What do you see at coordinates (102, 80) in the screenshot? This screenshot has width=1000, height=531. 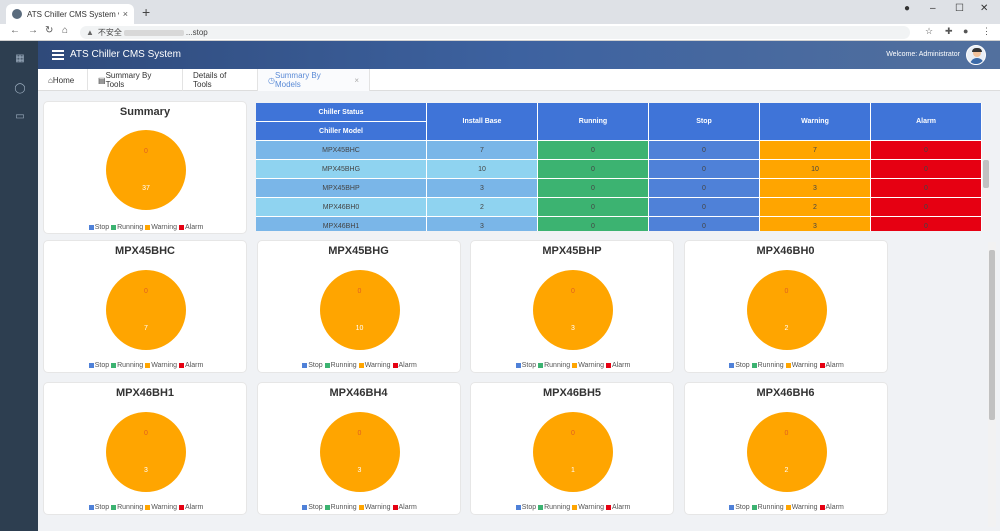 I see `list-icon: ▤` at bounding box center [102, 80].